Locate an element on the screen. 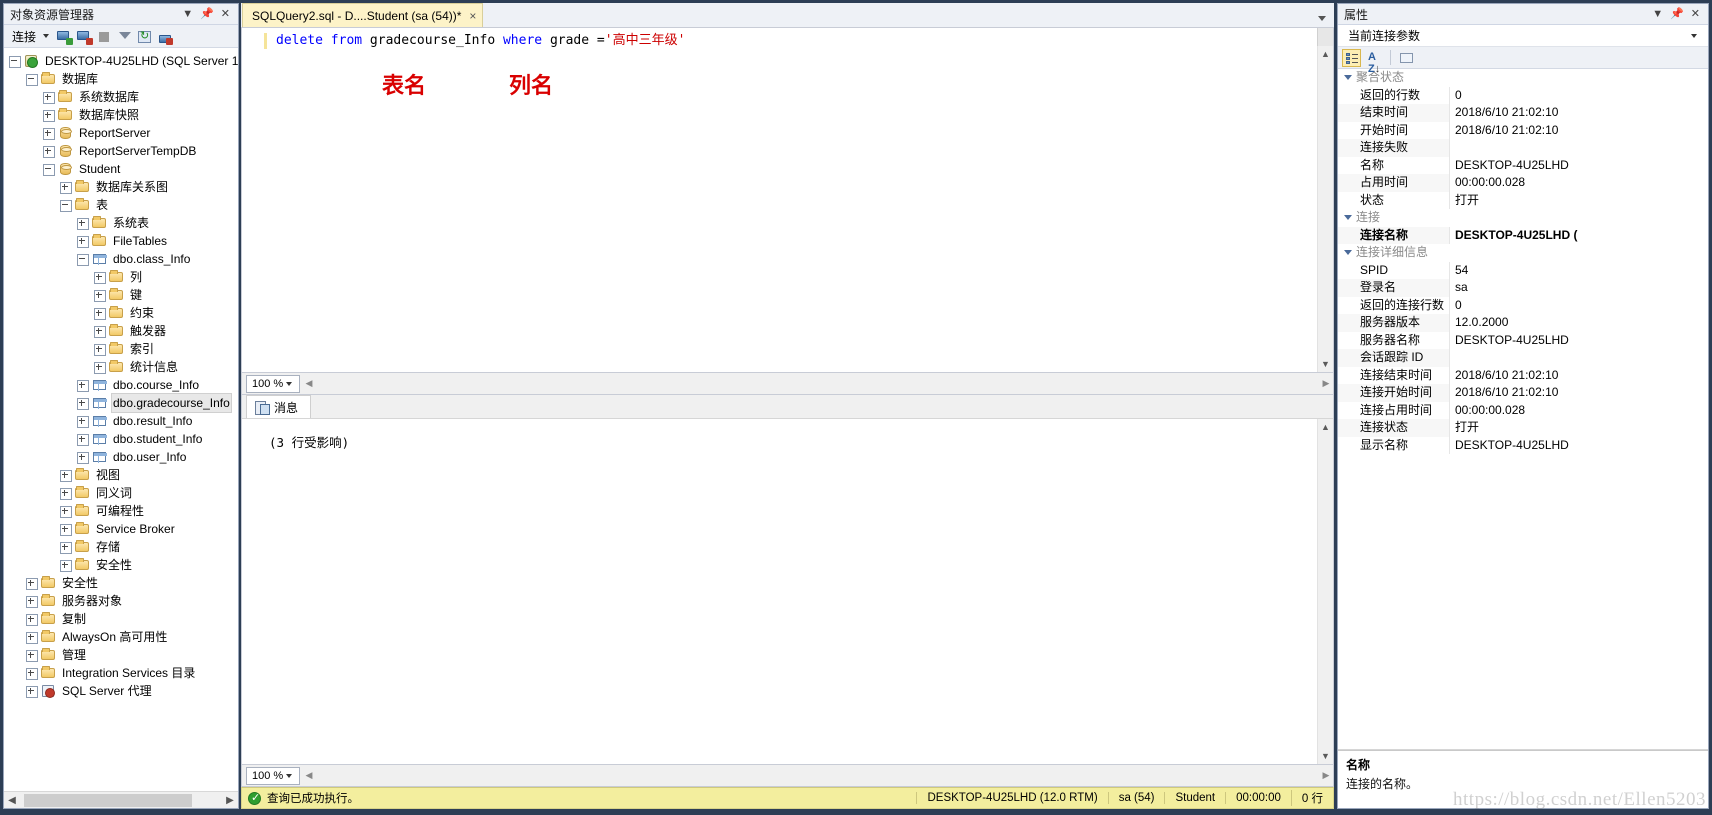 This screenshot has height=815, width=1712. filter-icon is located at coordinates (124, 36).